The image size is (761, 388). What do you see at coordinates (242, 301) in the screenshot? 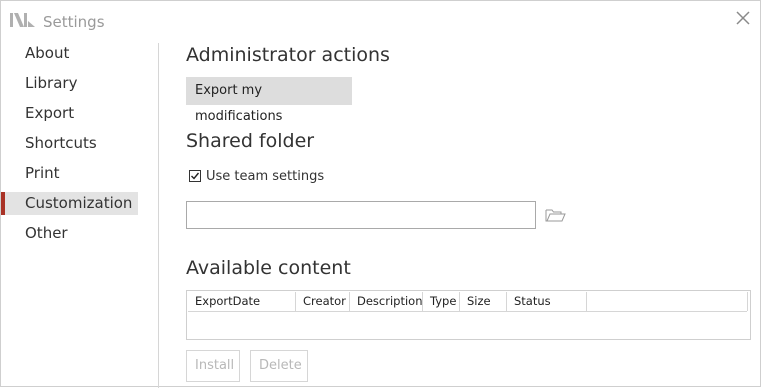
I see `column-header-exportdate: ExportDate` at bounding box center [242, 301].